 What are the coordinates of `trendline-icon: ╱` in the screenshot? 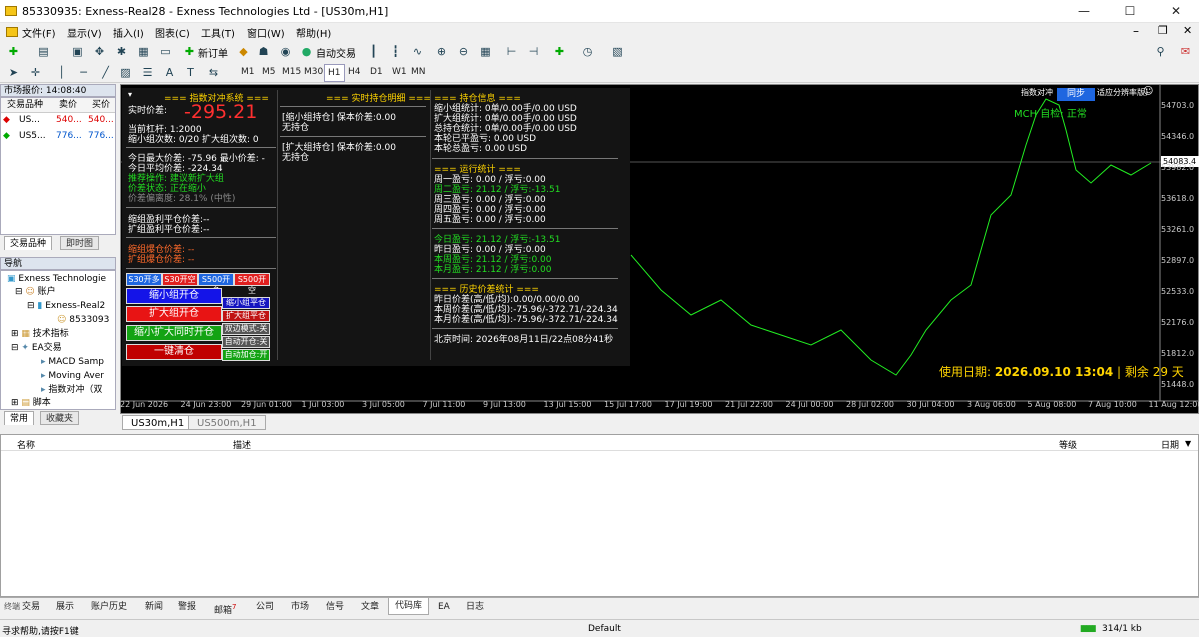 It's located at (105, 72).